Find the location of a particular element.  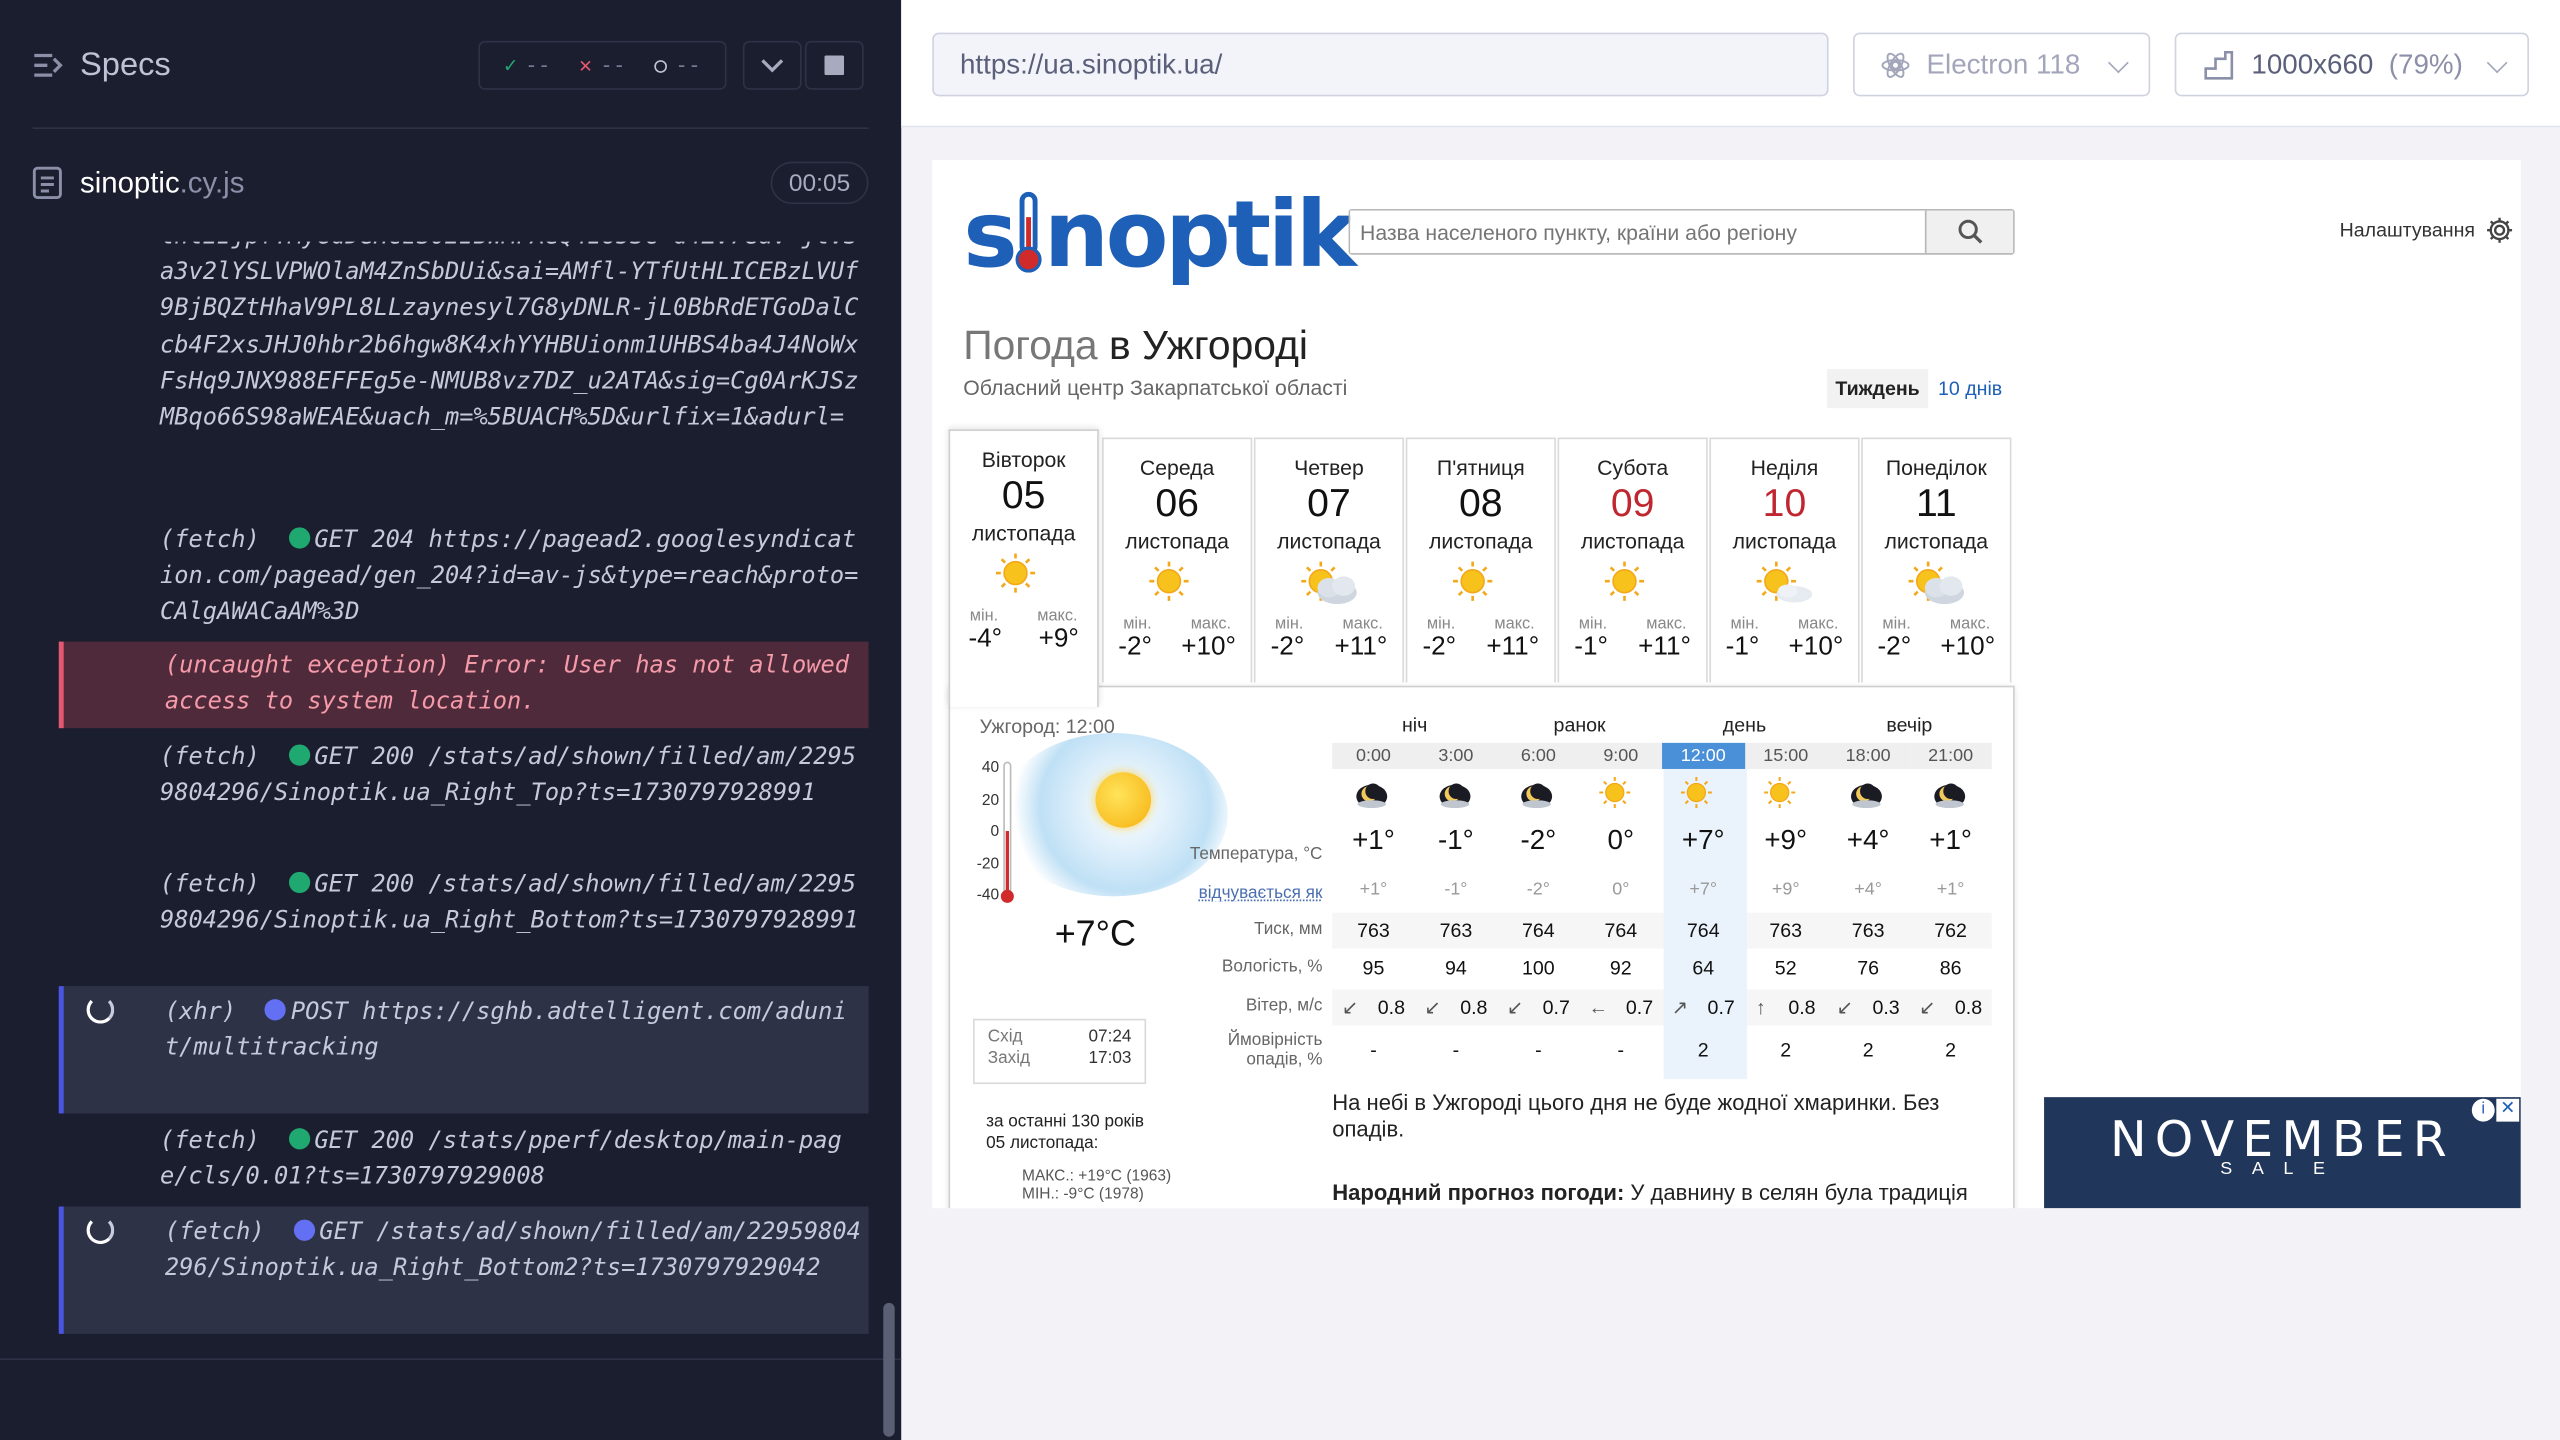

day-name: Четвер is located at coordinates (1329, 467).